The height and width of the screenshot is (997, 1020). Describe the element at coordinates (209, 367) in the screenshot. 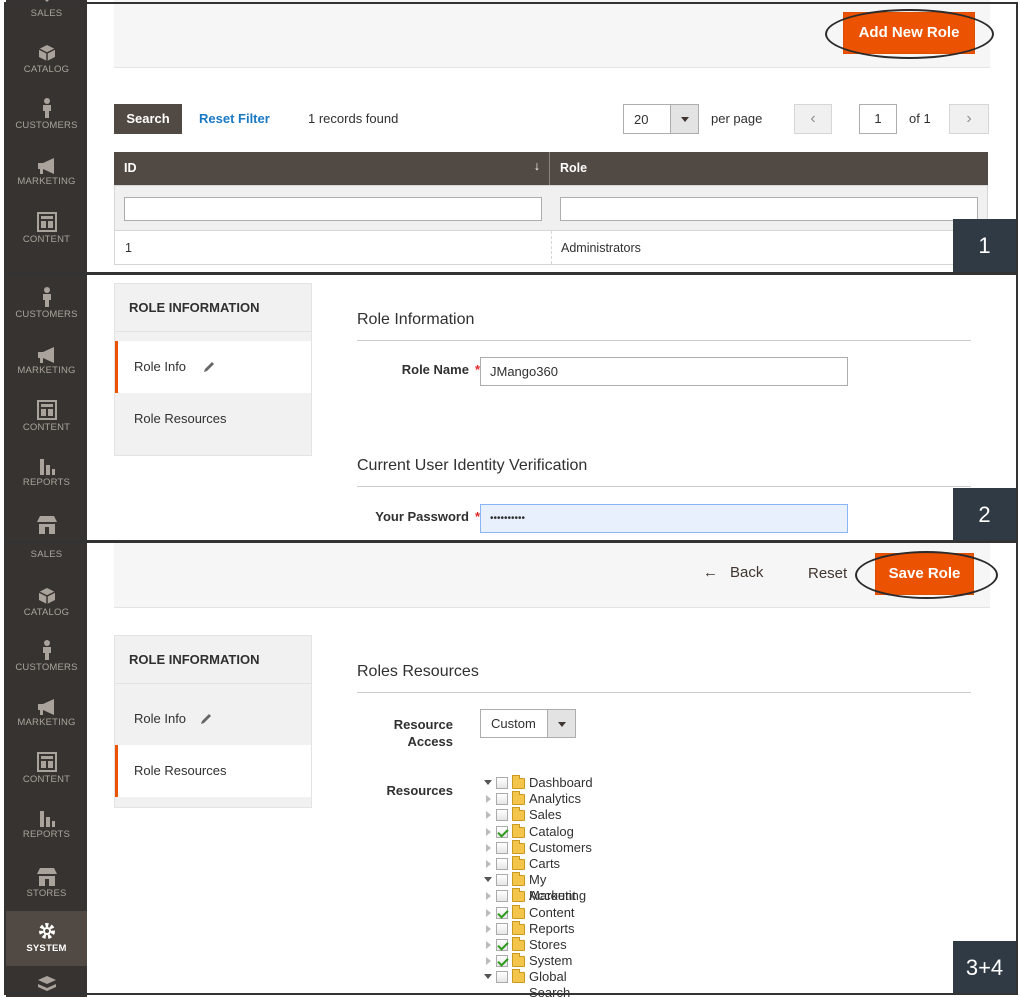

I see `pencil-icon` at that location.